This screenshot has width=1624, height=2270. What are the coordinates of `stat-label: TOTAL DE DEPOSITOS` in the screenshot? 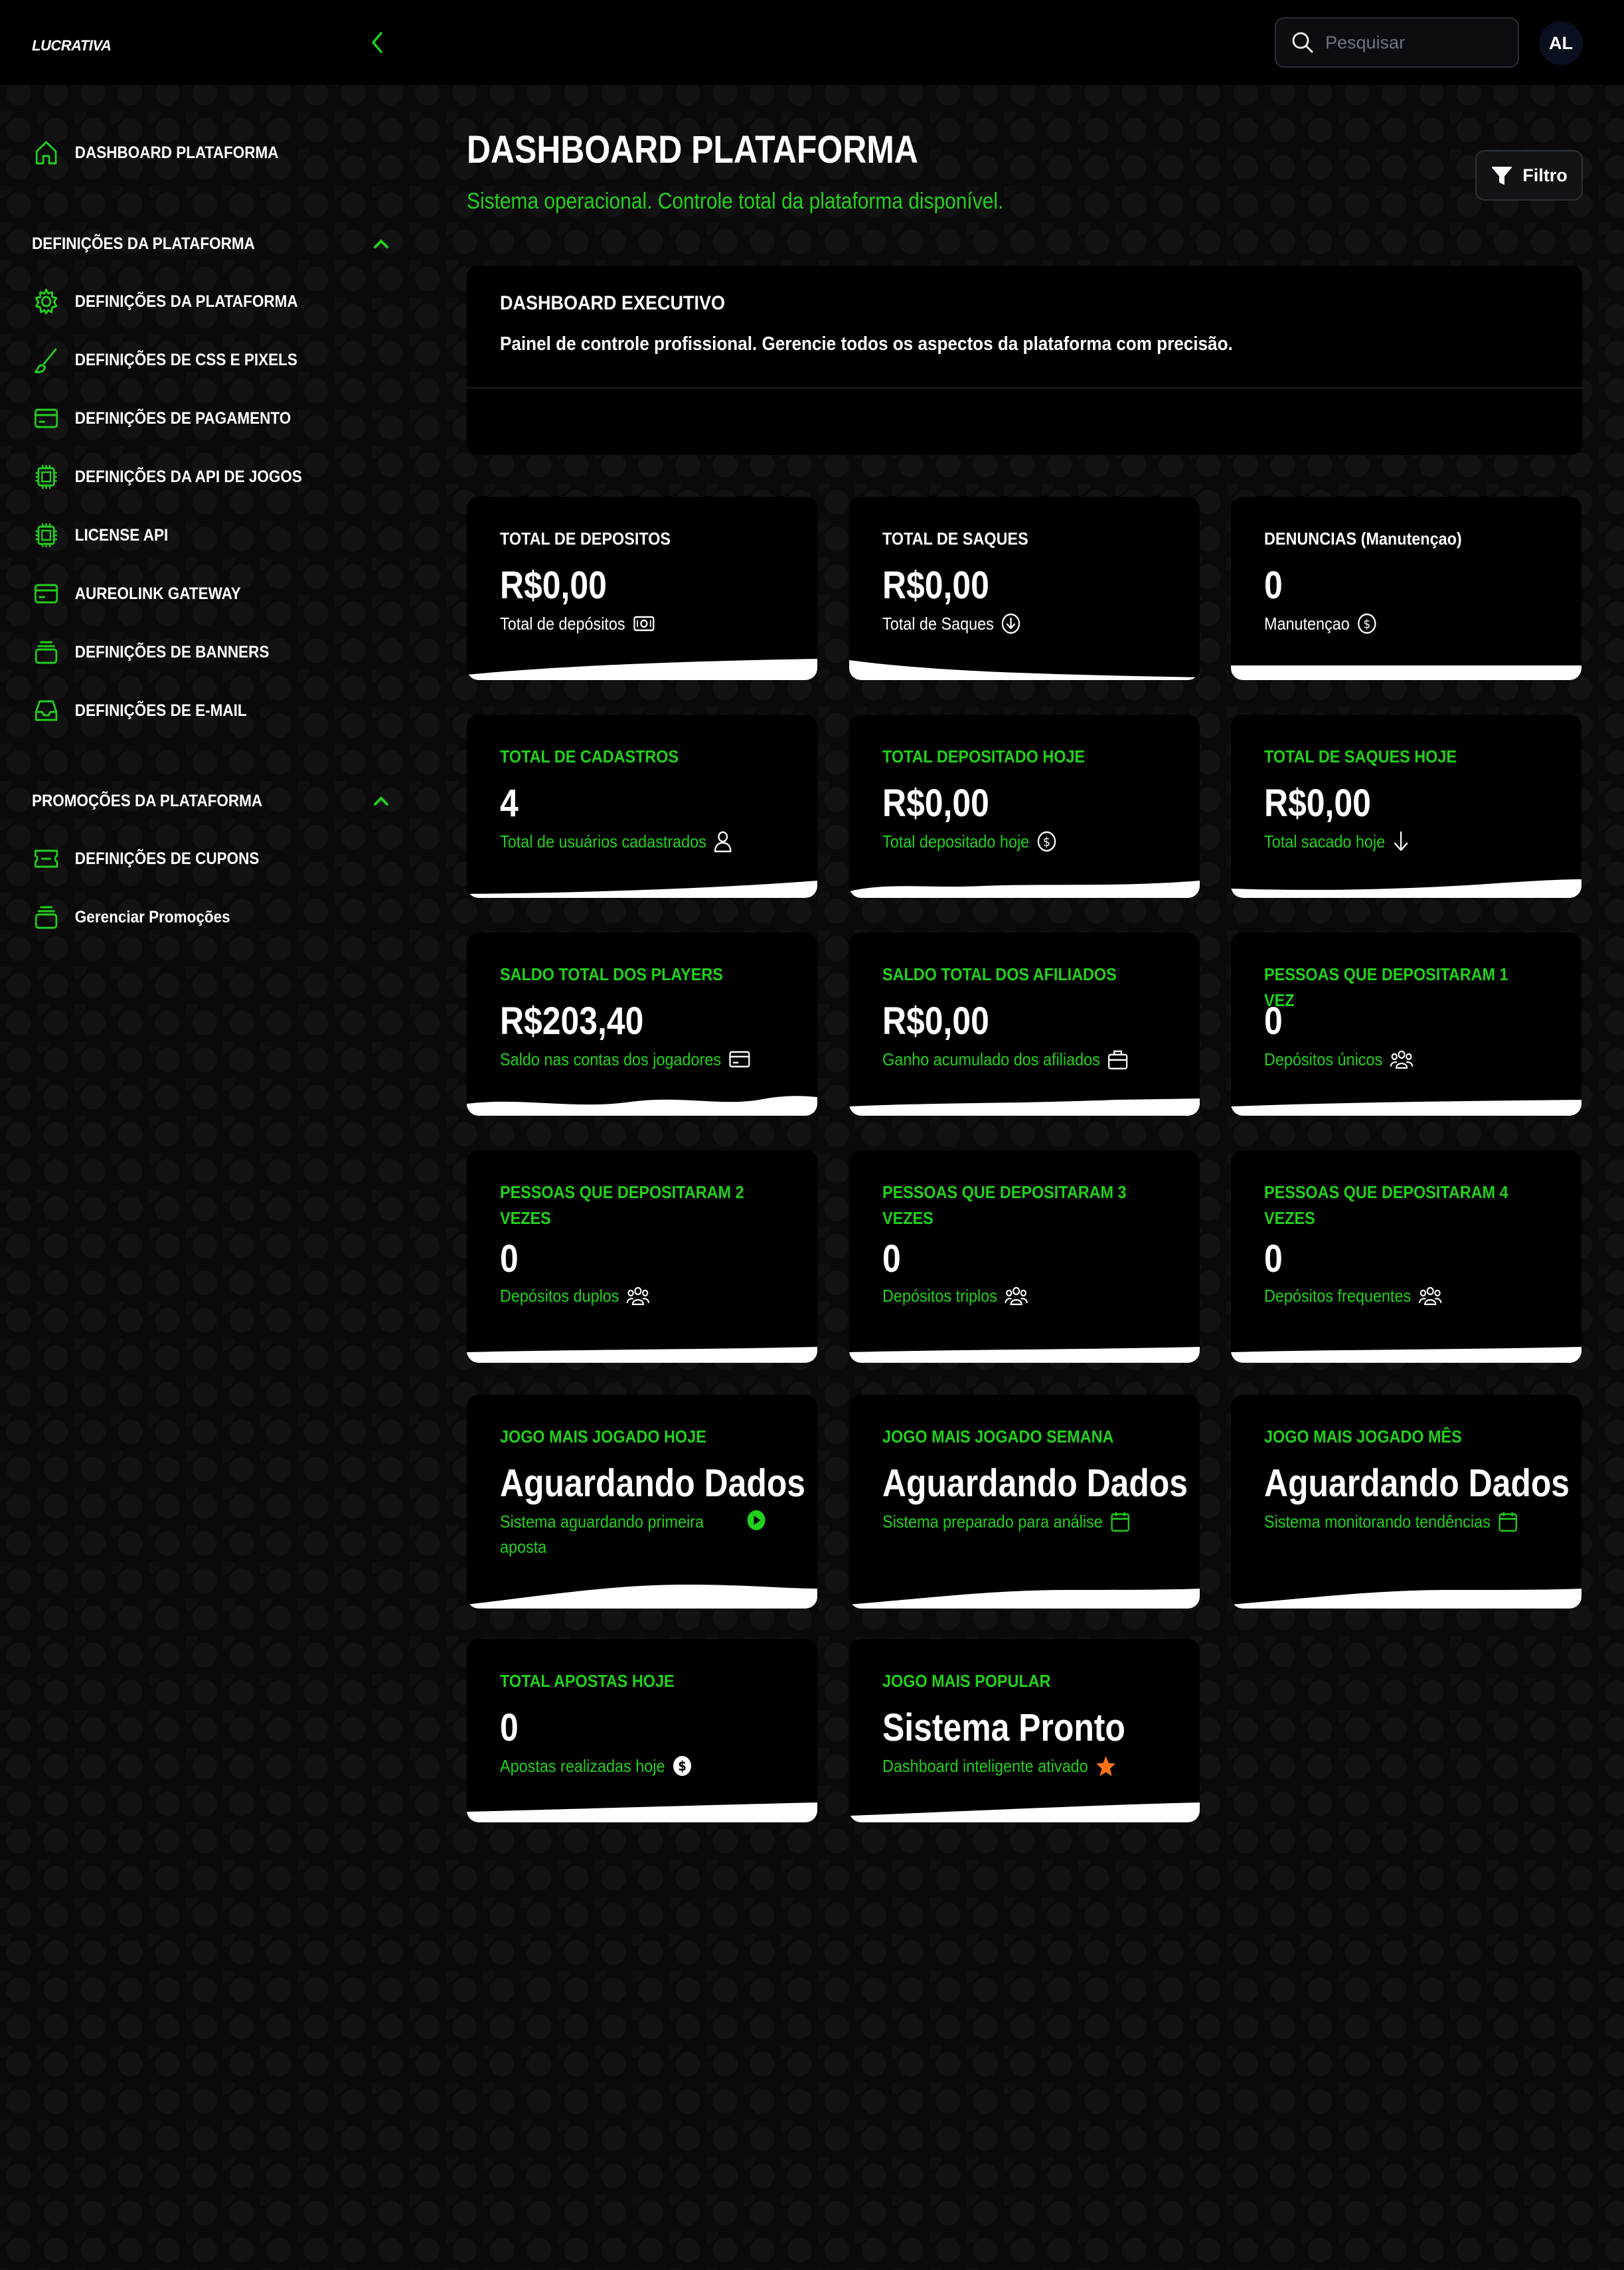 It's located at (585, 539).